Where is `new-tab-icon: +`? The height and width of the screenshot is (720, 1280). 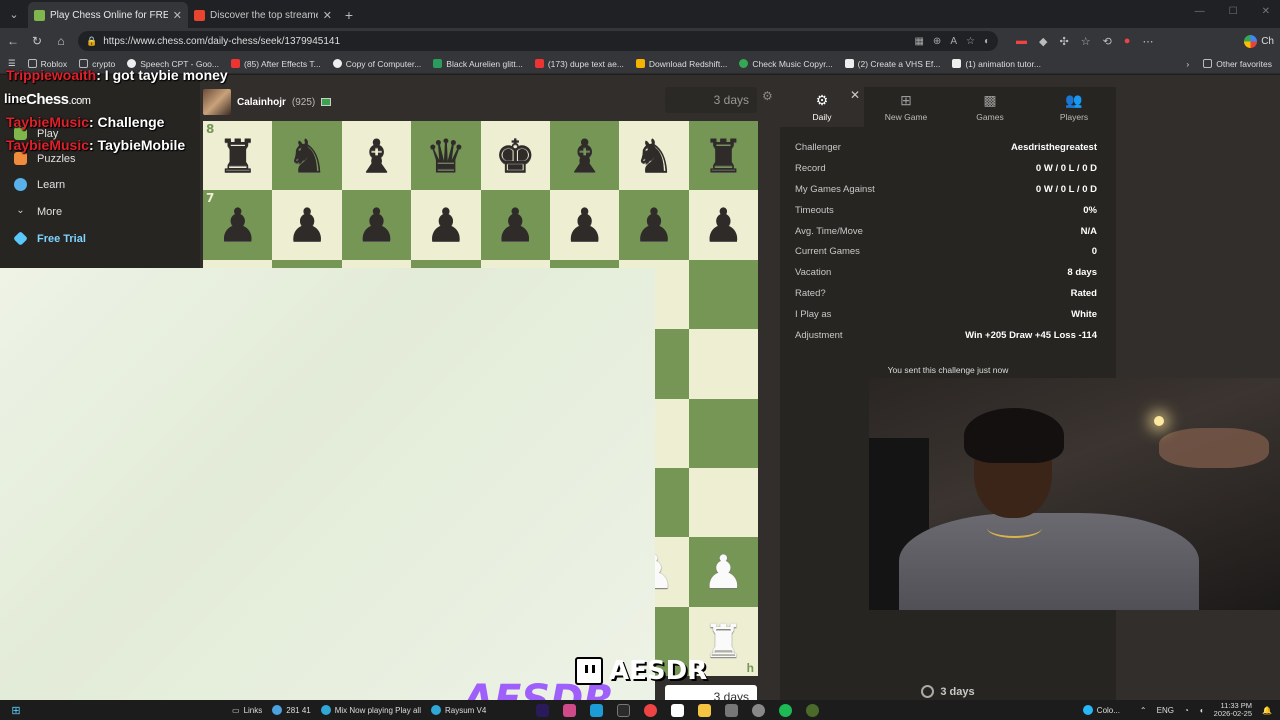 new-tab-icon: + is located at coordinates (349, 15).